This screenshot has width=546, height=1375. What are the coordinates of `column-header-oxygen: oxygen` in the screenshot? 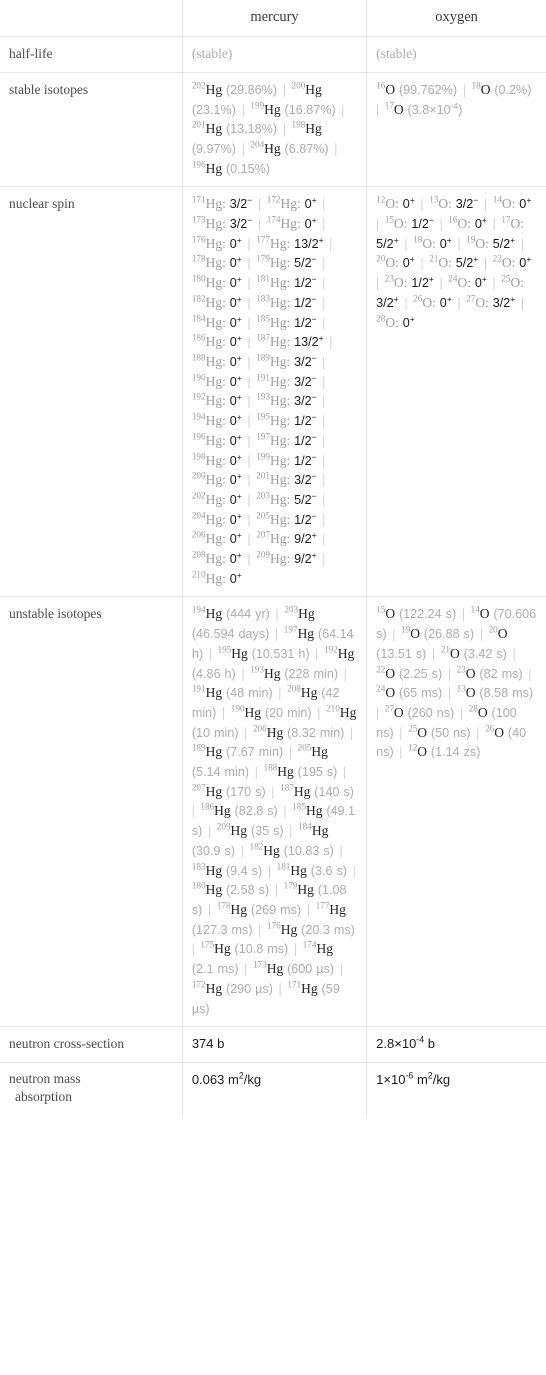 It's located at (456, 19).